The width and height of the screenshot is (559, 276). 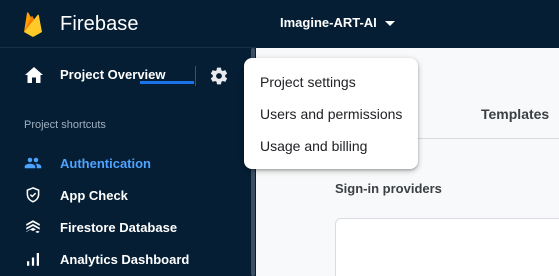 What do you see at coordinates (308, 82) in the screenshot?
I see `menu-item-label: Project settings` at bounding box center [308, 82].